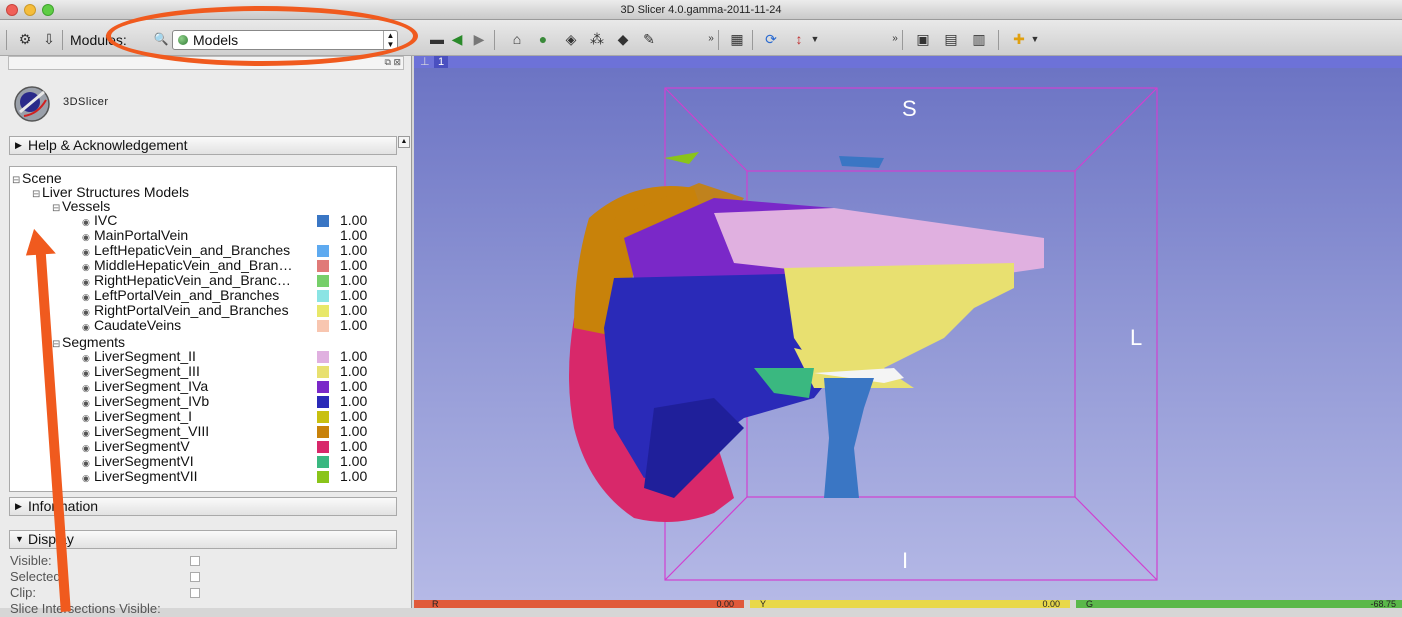  What do you see at coordinates (49, 39) in the screenshot?
I see `save-icon: ⇩` at bounding box center [49, 39].